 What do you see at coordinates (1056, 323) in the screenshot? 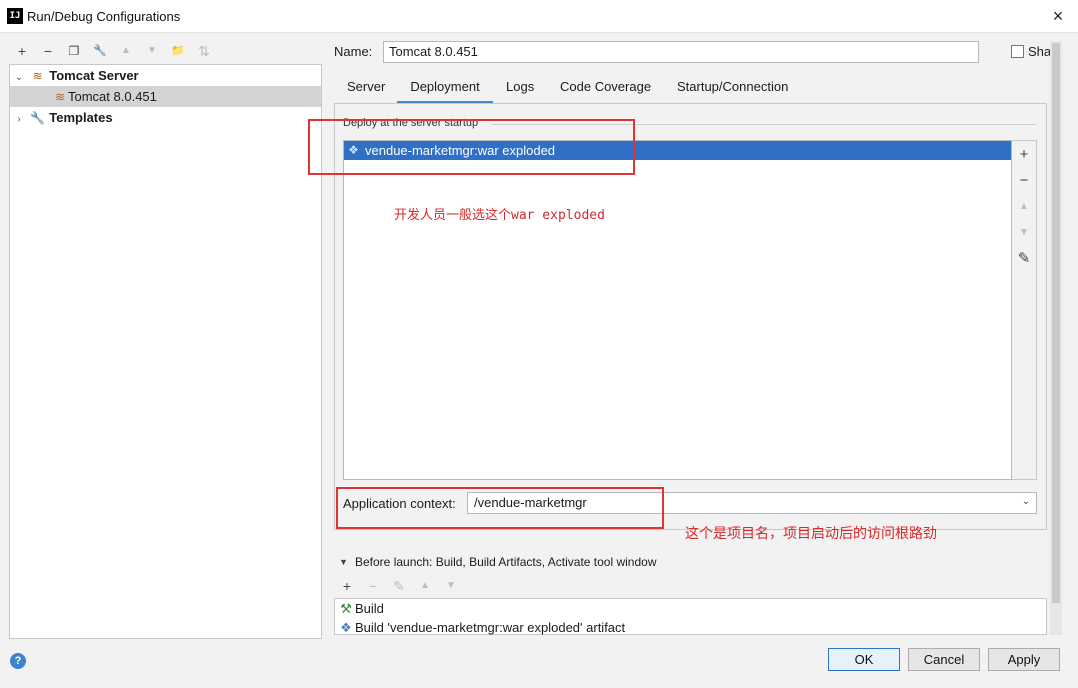
I see `scrollbar-thumb` at bounding box center [1056, 323].